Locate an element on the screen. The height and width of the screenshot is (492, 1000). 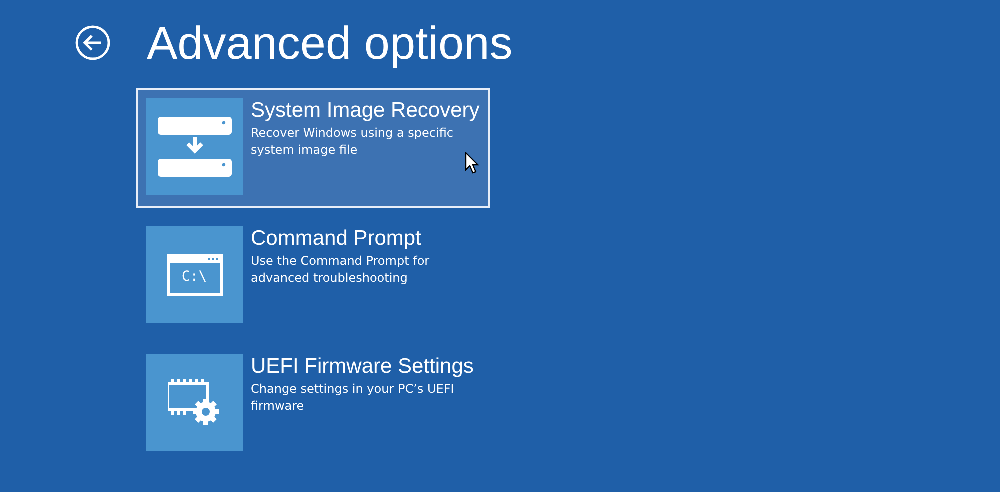
option-title: UEFI Firmware Settings is located at coordinates (363, 366).